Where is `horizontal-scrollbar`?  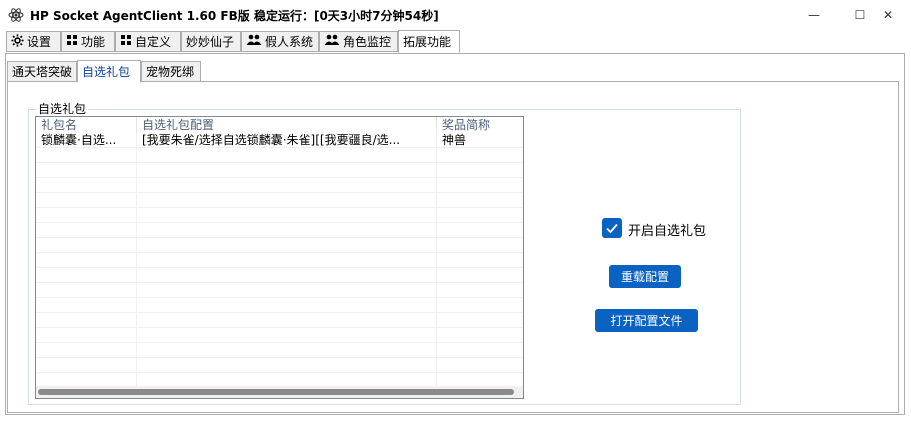 horizontal-scrollbar is located at coordinates (279, 392).